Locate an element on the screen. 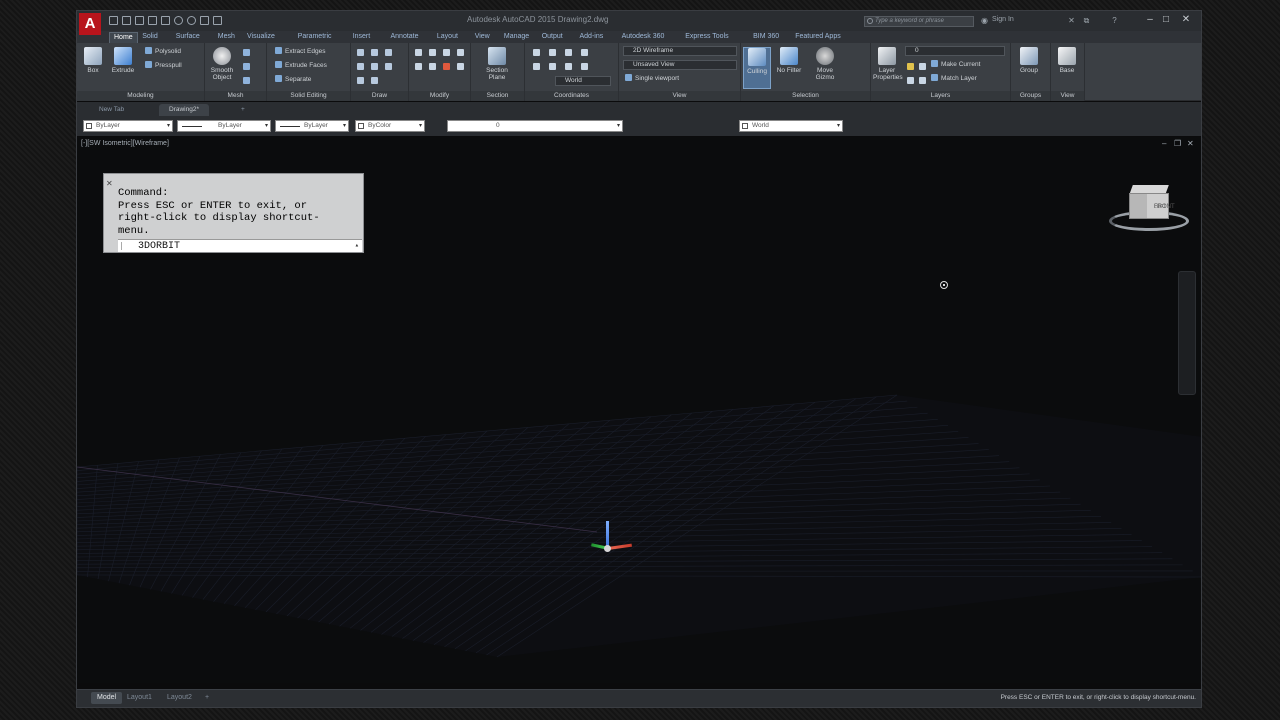 The height and width of the screenshot is (720, 1280). layer-dropdown: 0 is located at coordinates (955, 51).